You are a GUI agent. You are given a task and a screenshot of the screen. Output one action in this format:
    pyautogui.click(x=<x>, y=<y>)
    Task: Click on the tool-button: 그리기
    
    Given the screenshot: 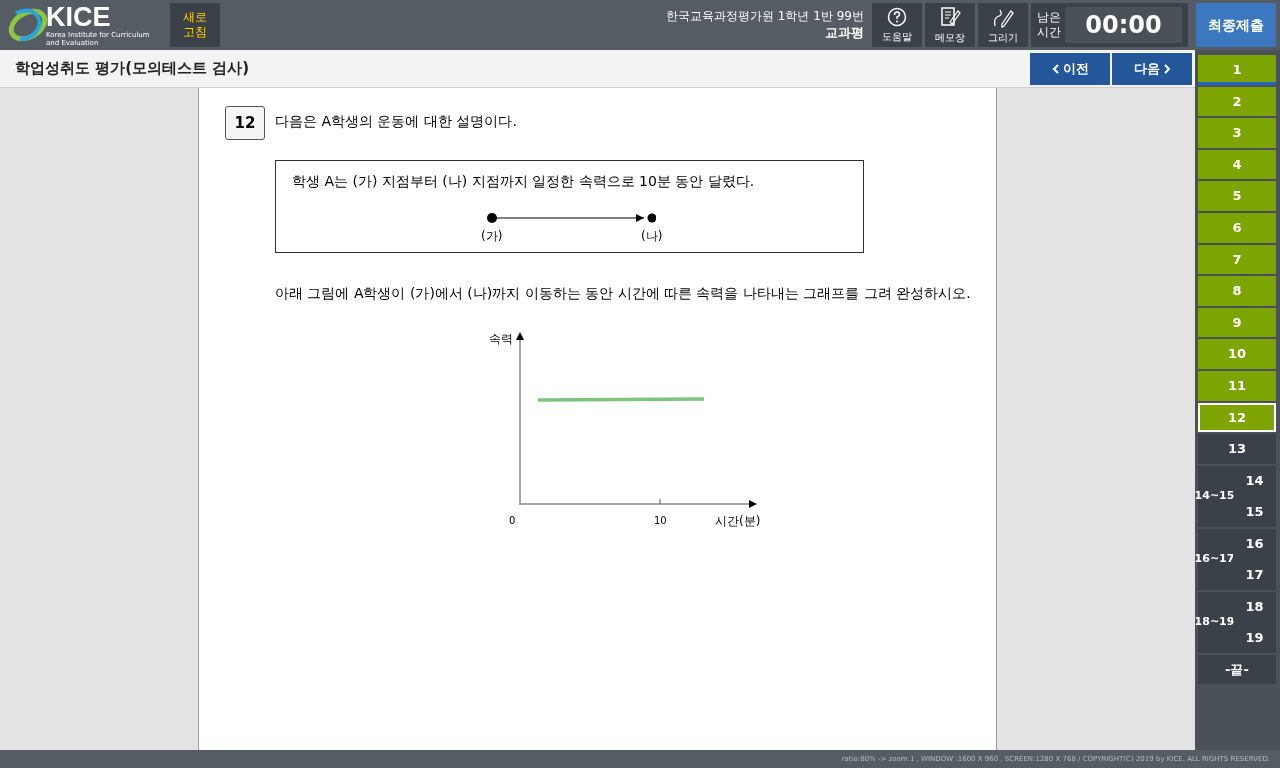 What is the action you would take?
    pyautogui.click(x=1003, y=25)
    